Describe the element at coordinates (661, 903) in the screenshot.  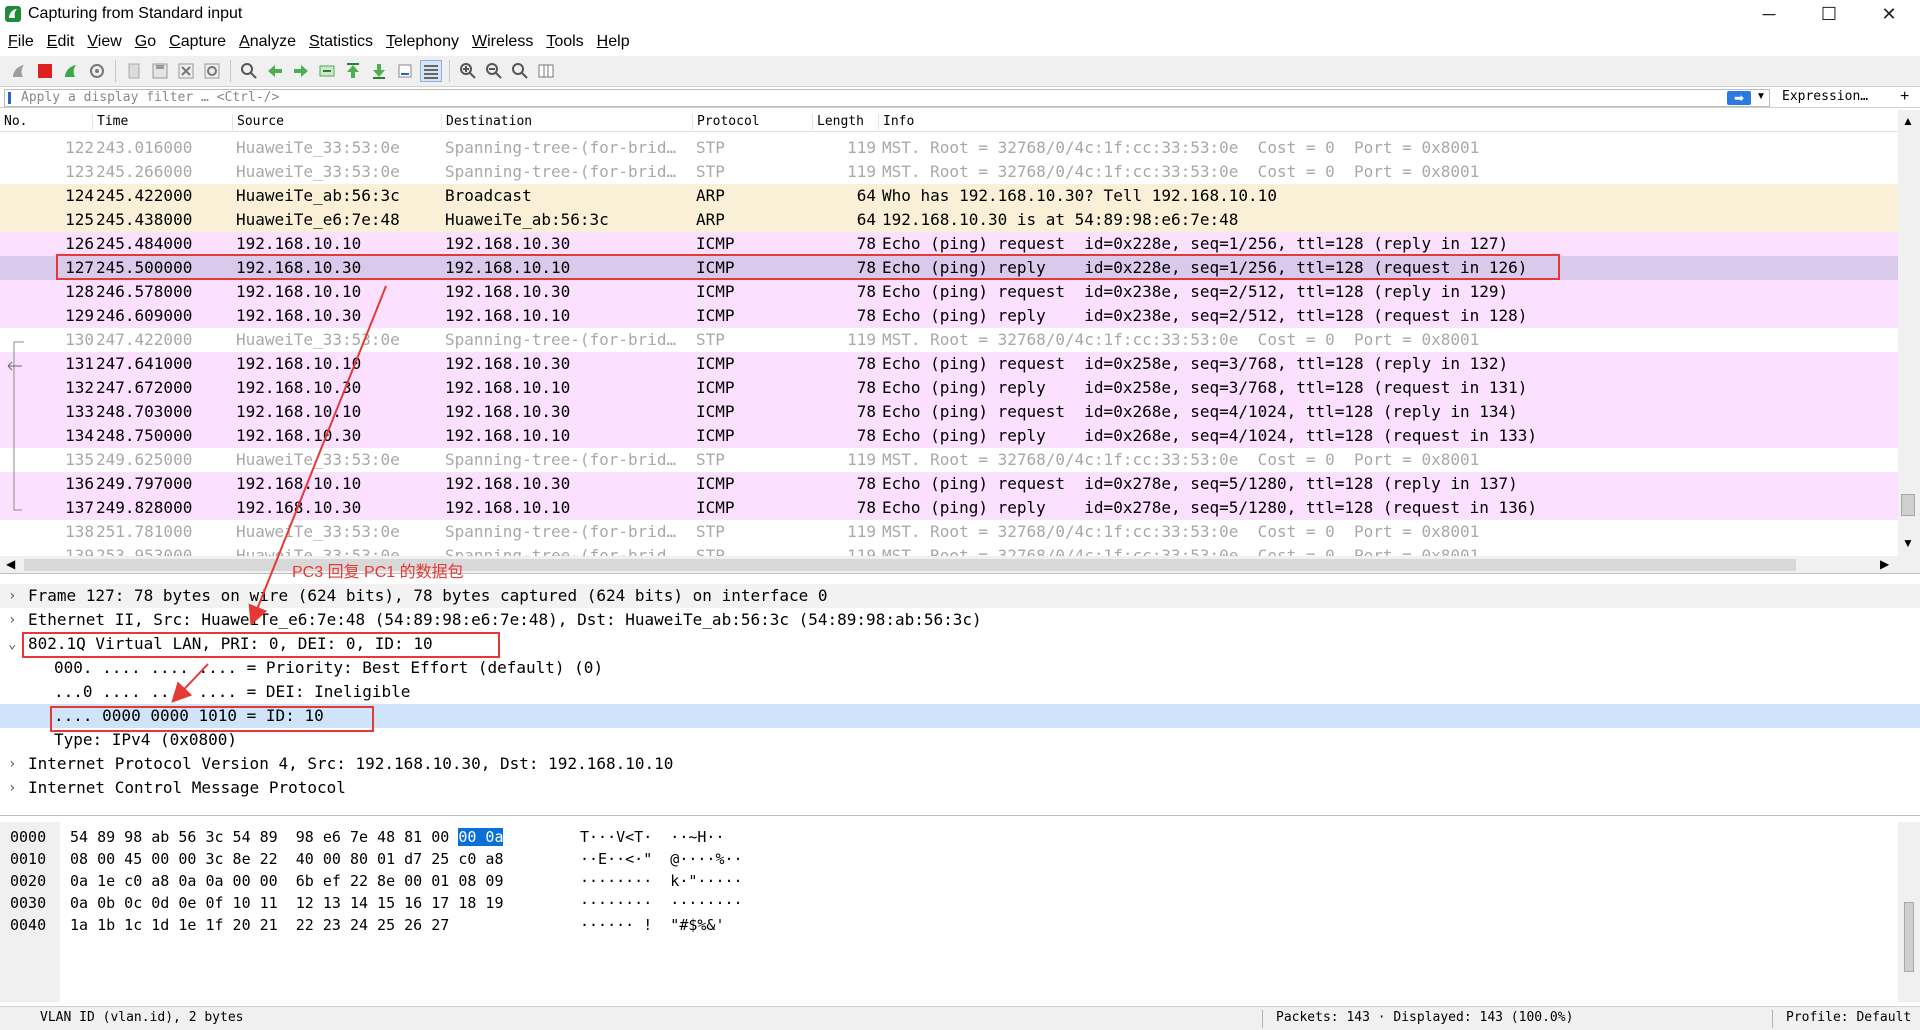
I see `hex-ascii: ········ ········` at that location.